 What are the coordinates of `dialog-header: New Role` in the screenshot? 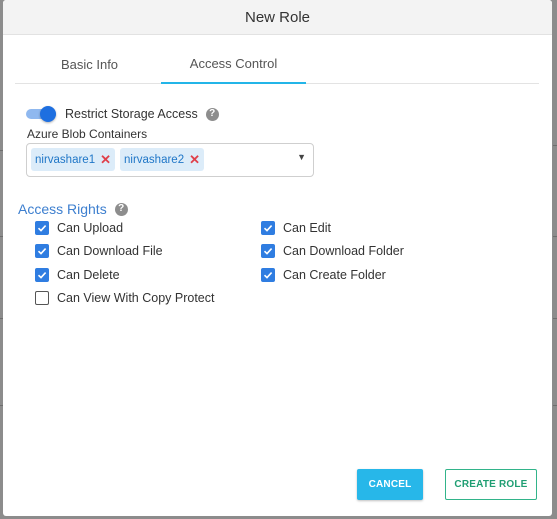 It's located at (277, 17).